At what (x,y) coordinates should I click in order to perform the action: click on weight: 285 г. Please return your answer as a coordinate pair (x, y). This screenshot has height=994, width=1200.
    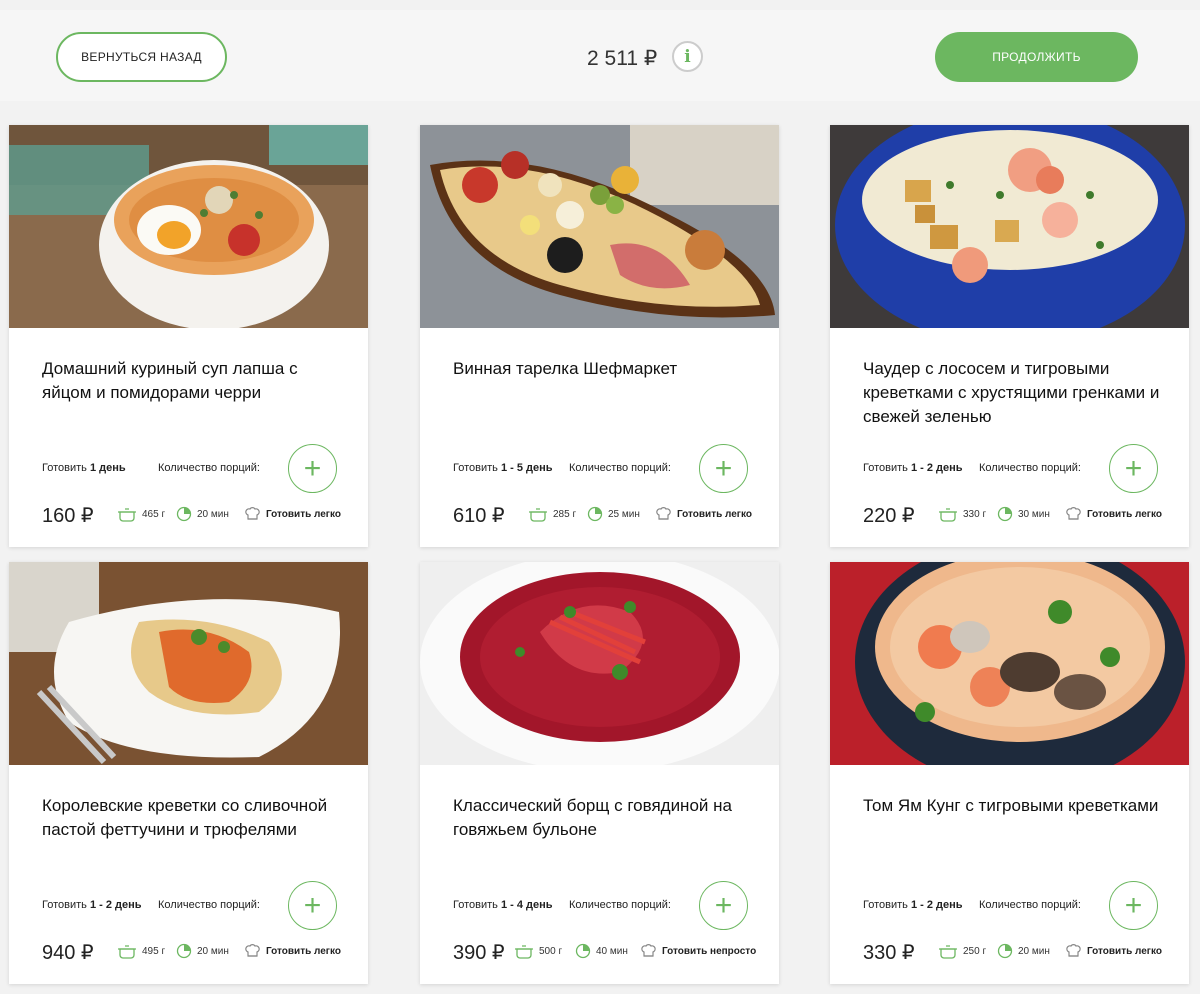
    Looking at the image, I should click on (552, 514).